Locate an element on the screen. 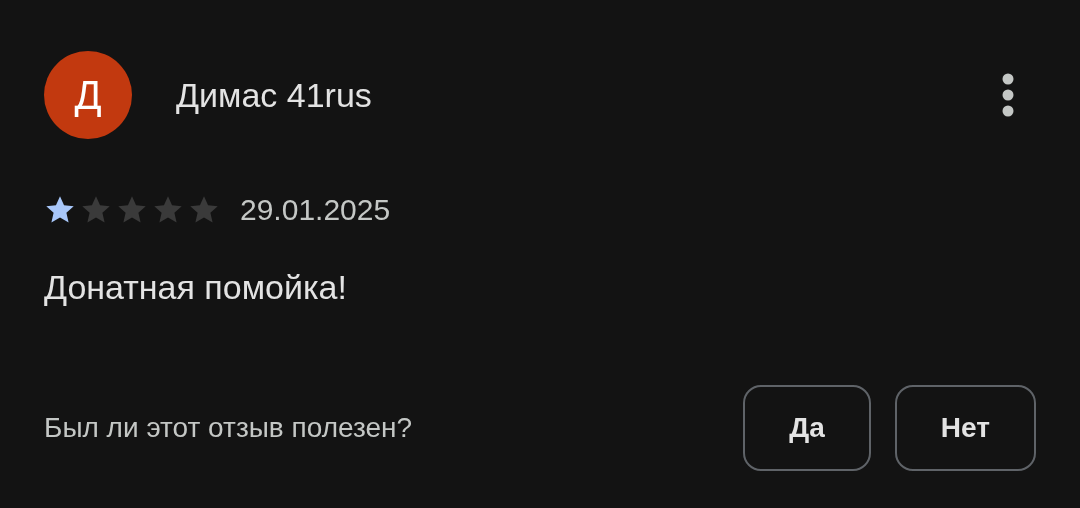  author-name: Димас 41rus is located at coordinates (274, 95).